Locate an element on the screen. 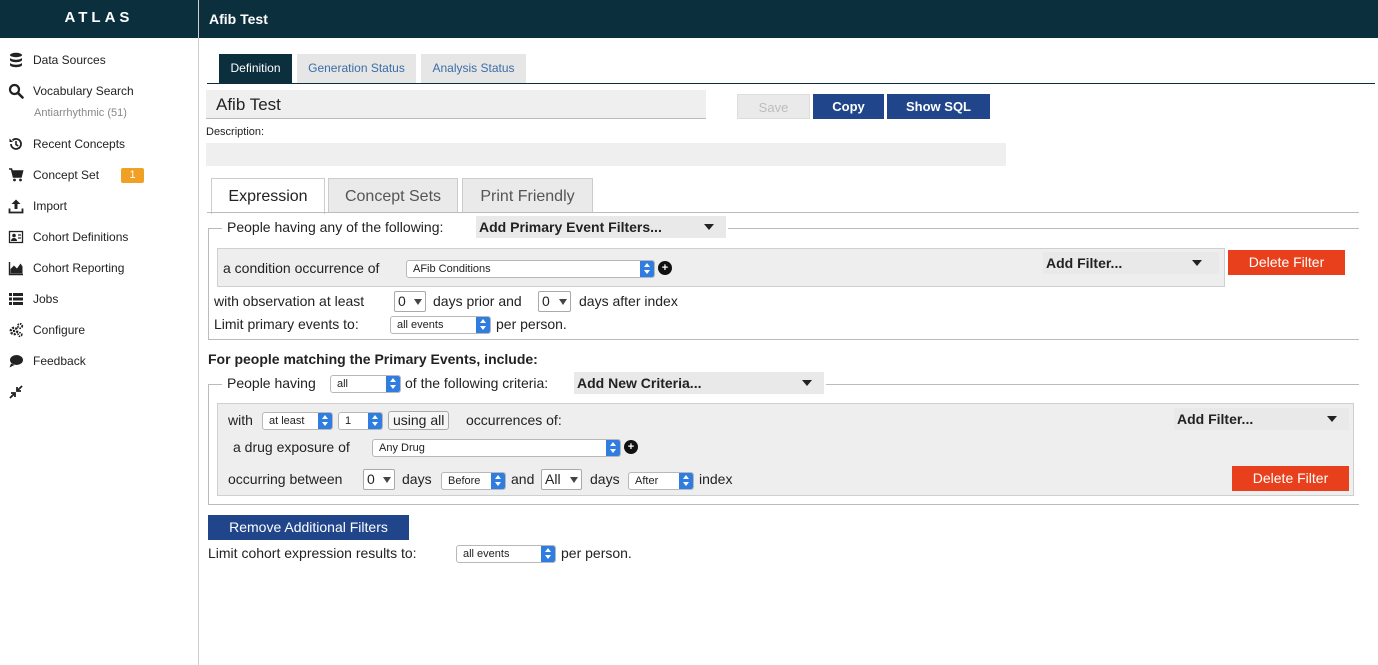  sidebar-item-configure: Configure is located at coordinates (99, 330).